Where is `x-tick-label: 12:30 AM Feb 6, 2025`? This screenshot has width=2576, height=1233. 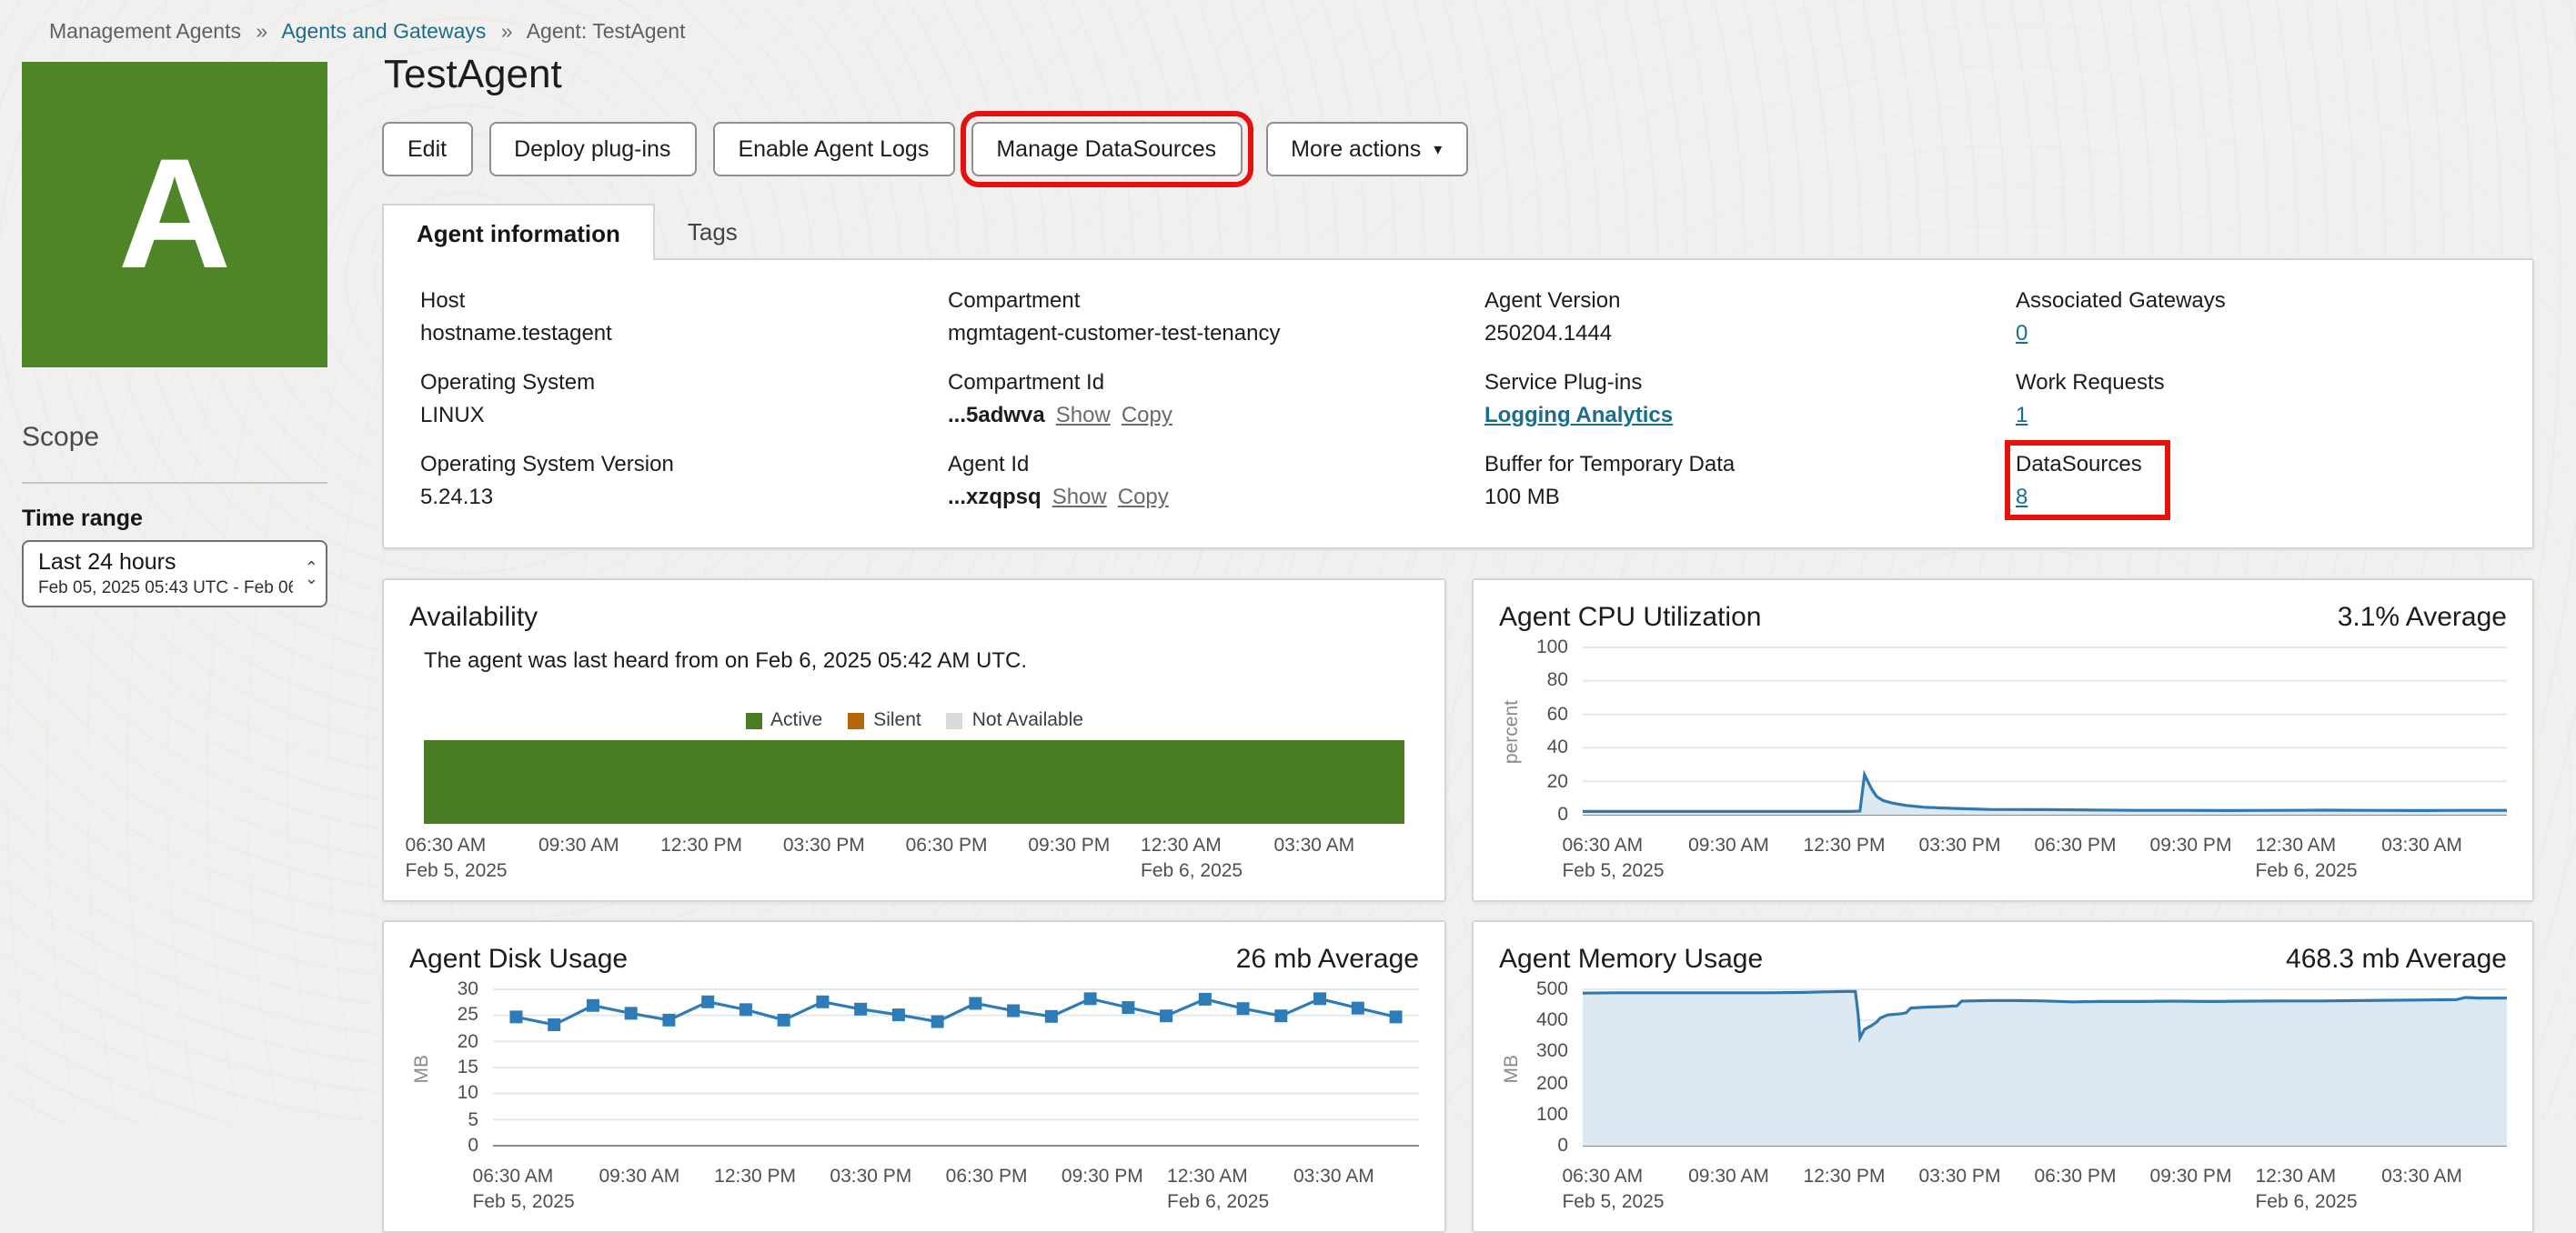
x-tick-label: 12:30 AM Feb 6, 2025 is located at coordinates (1218, 1190).